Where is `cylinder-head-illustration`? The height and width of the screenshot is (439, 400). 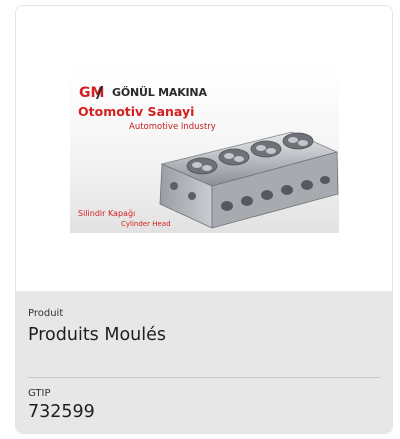 cylinder-head-illustration is located at coordinates (249, 180).